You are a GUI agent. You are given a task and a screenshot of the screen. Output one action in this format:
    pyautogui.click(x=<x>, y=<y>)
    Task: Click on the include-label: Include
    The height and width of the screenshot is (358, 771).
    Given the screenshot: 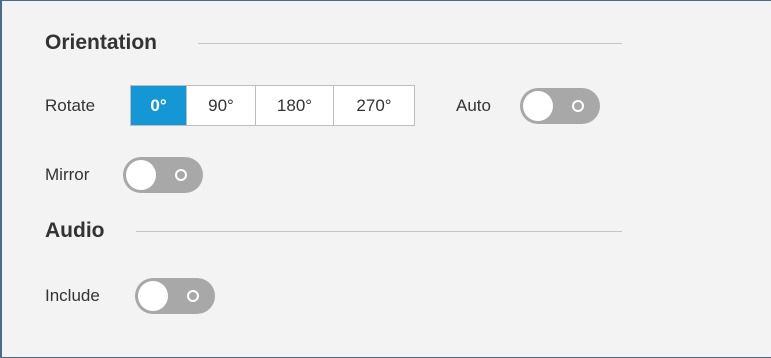 What is the action you would take?
    pyautogui.click(x=72, y=295)
    